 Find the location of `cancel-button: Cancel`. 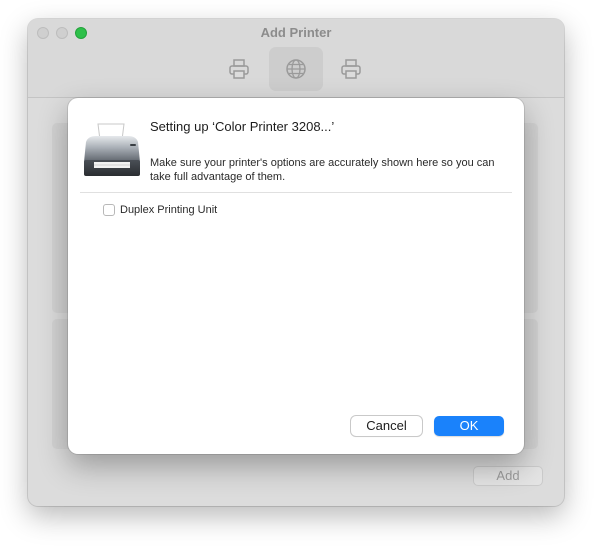

cancel-button: Cancel is located at coordinates (386, 426).